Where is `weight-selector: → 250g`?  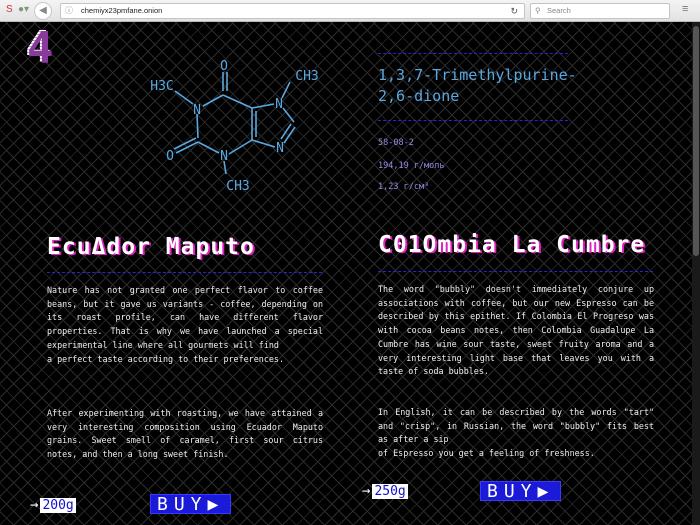
weight-selector: → 250g is located at coordinates (385, 491).